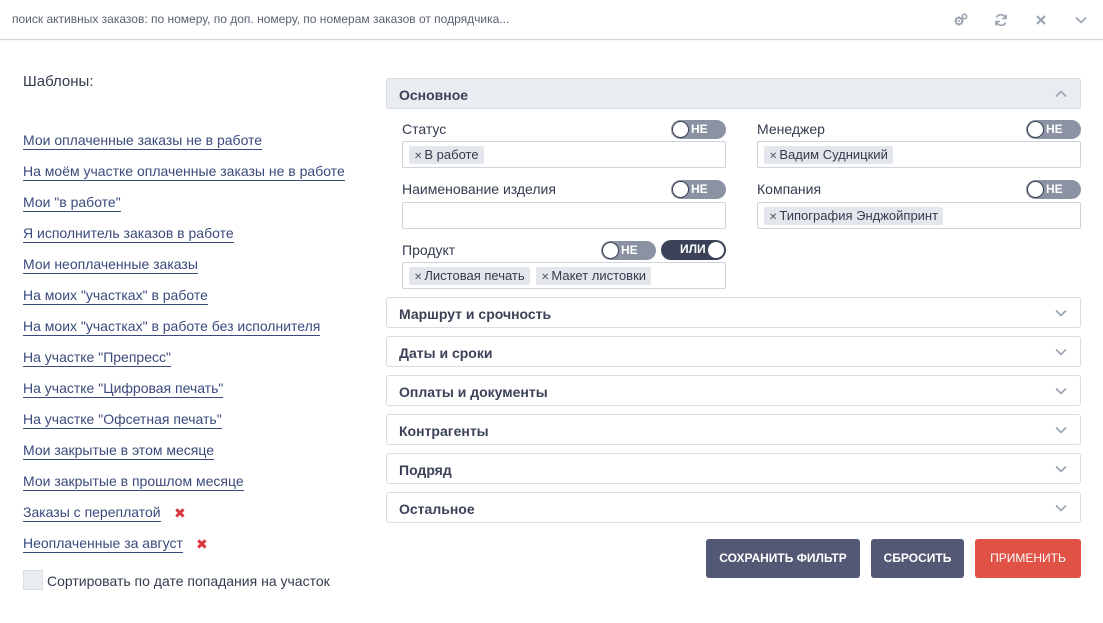  I want to click on product-name-input, so click(564, 215).